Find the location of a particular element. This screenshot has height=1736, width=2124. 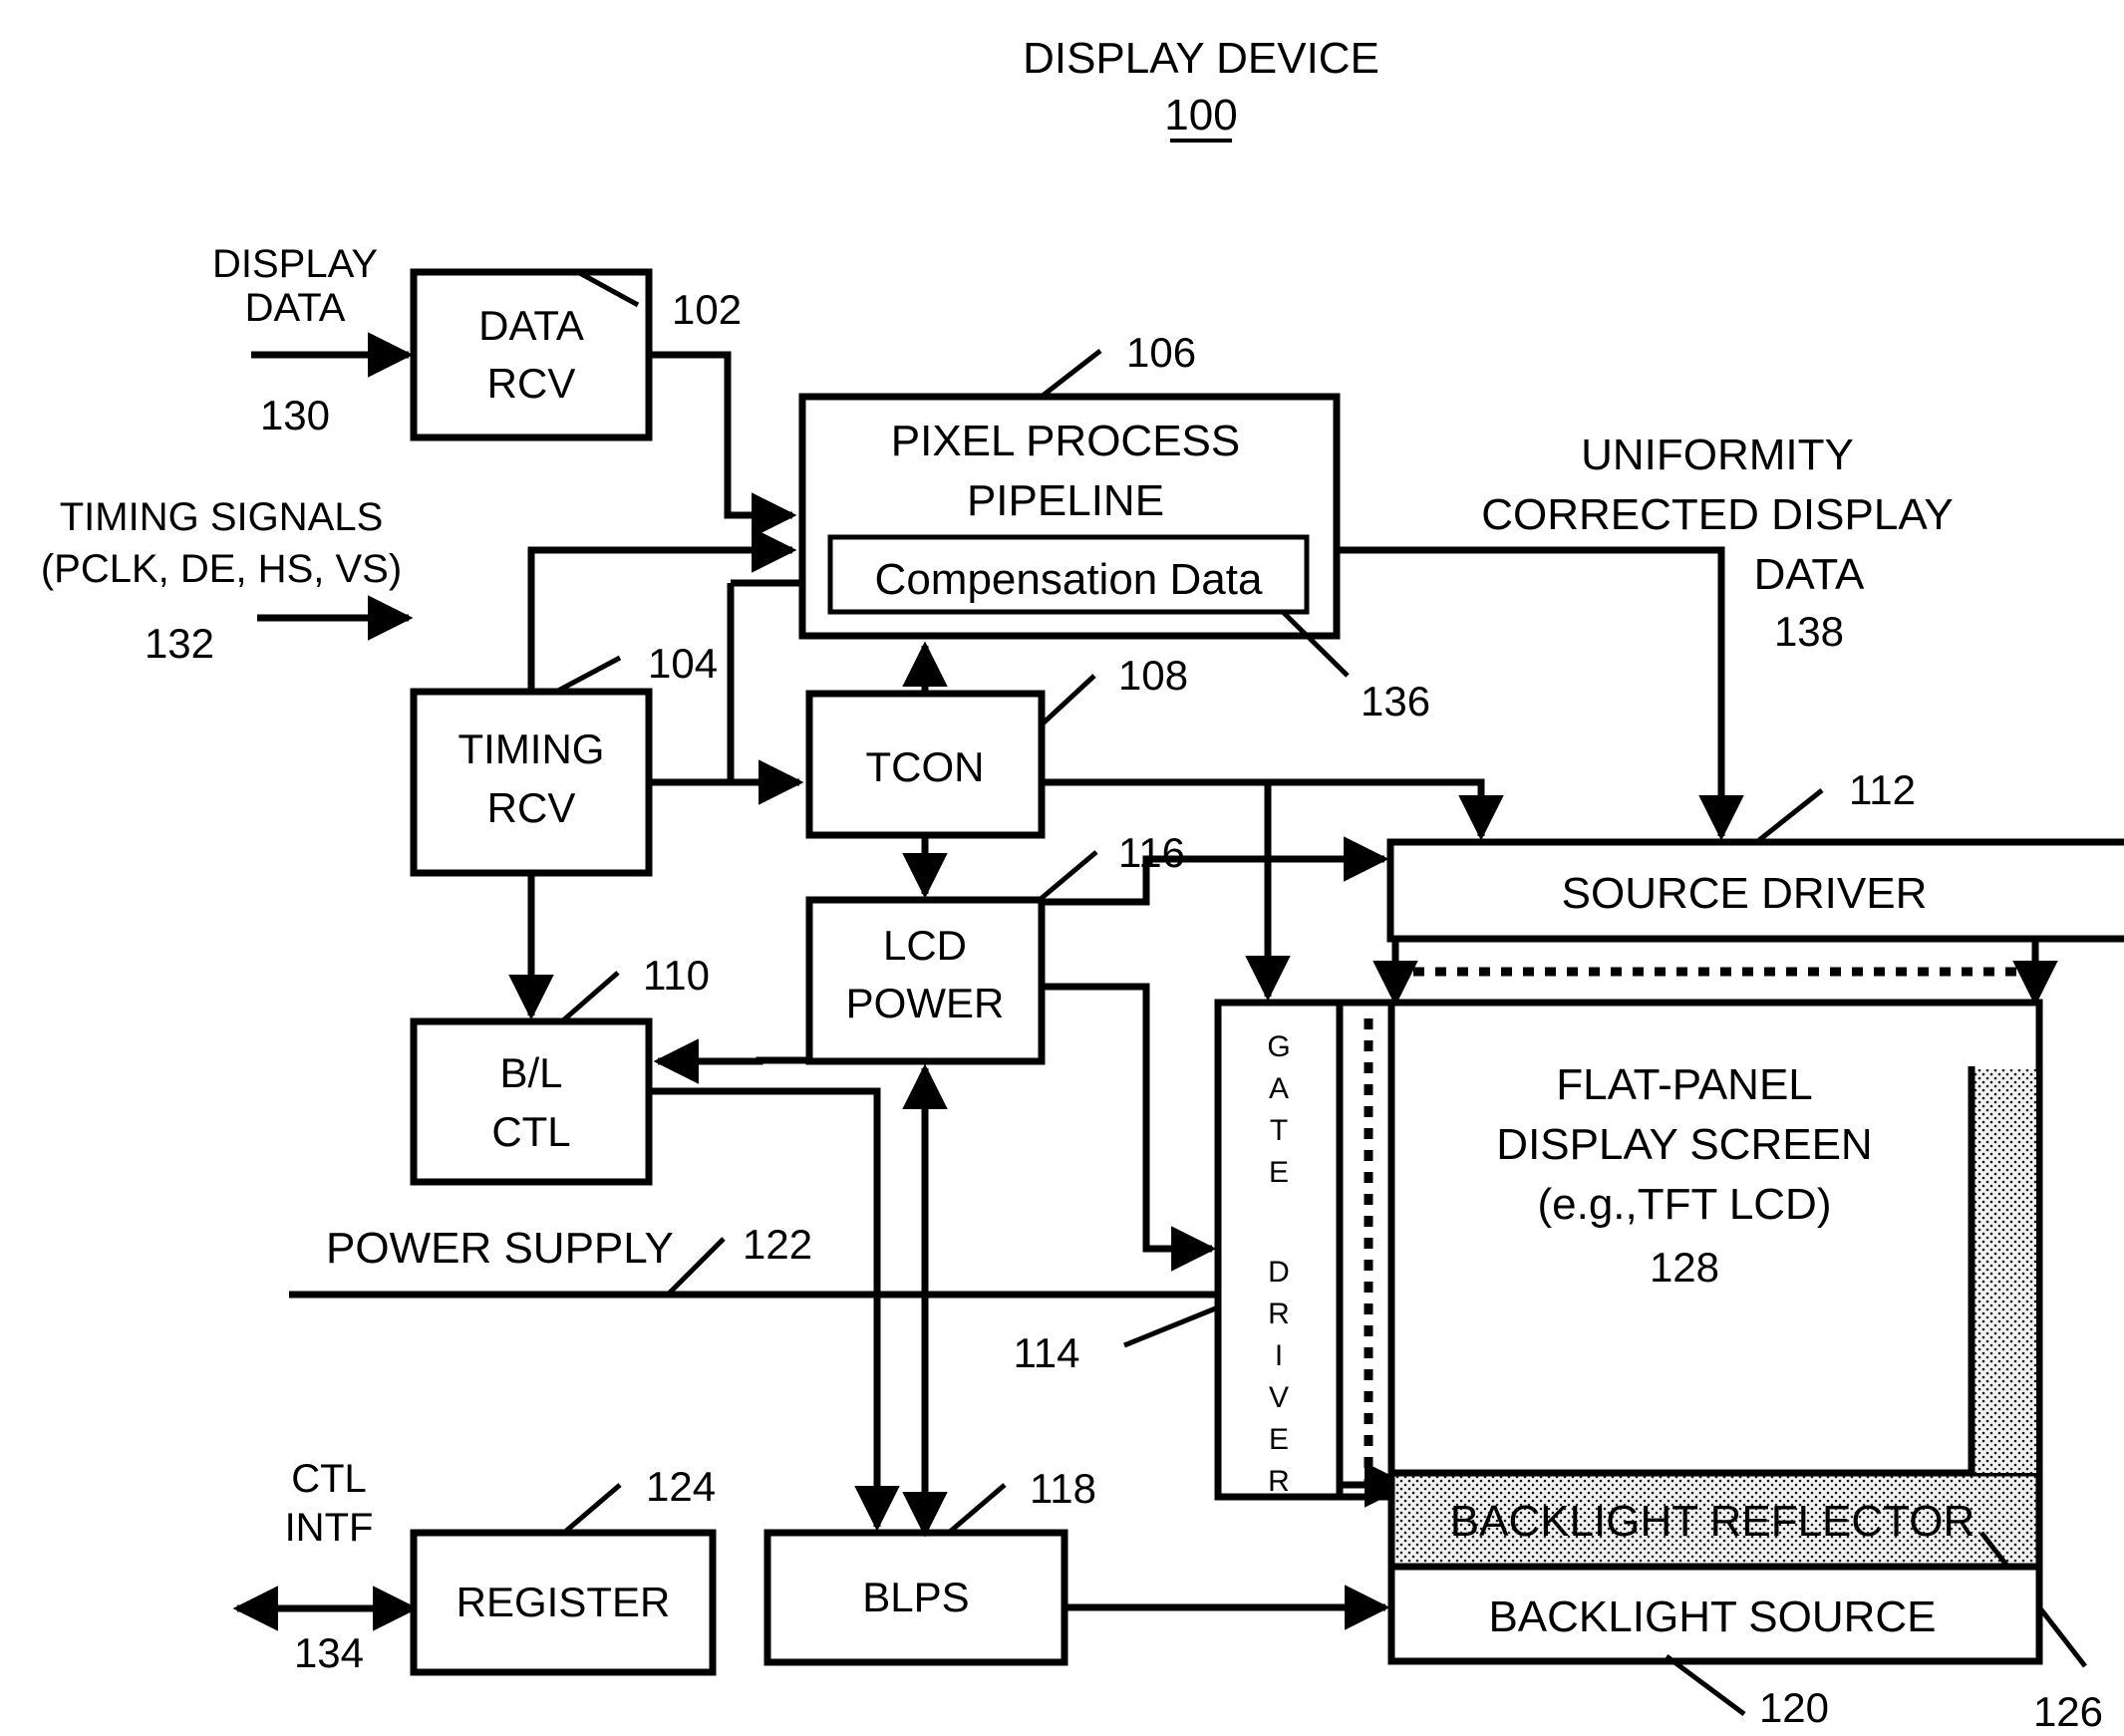

uniformity-data-line3: DATA is located at coordinates (1810, 574).